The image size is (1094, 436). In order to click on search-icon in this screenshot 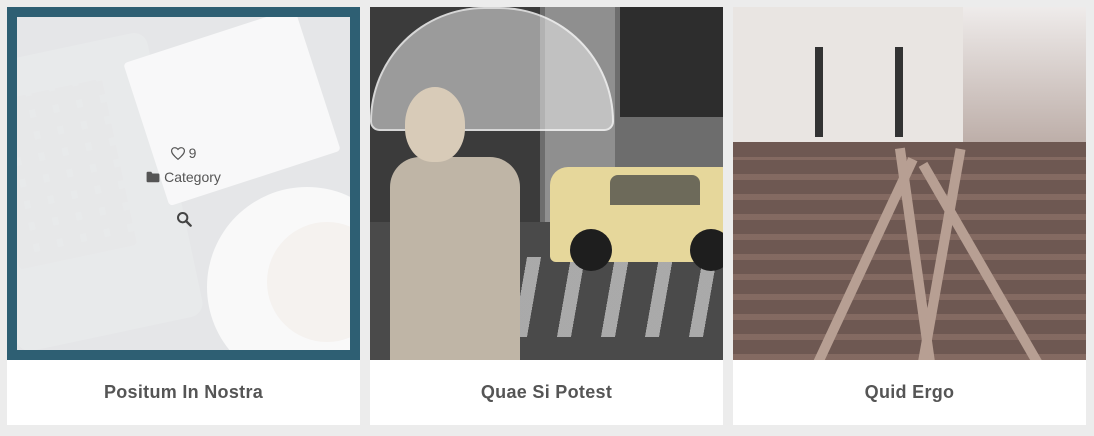, I will do `click(184, 219)`.